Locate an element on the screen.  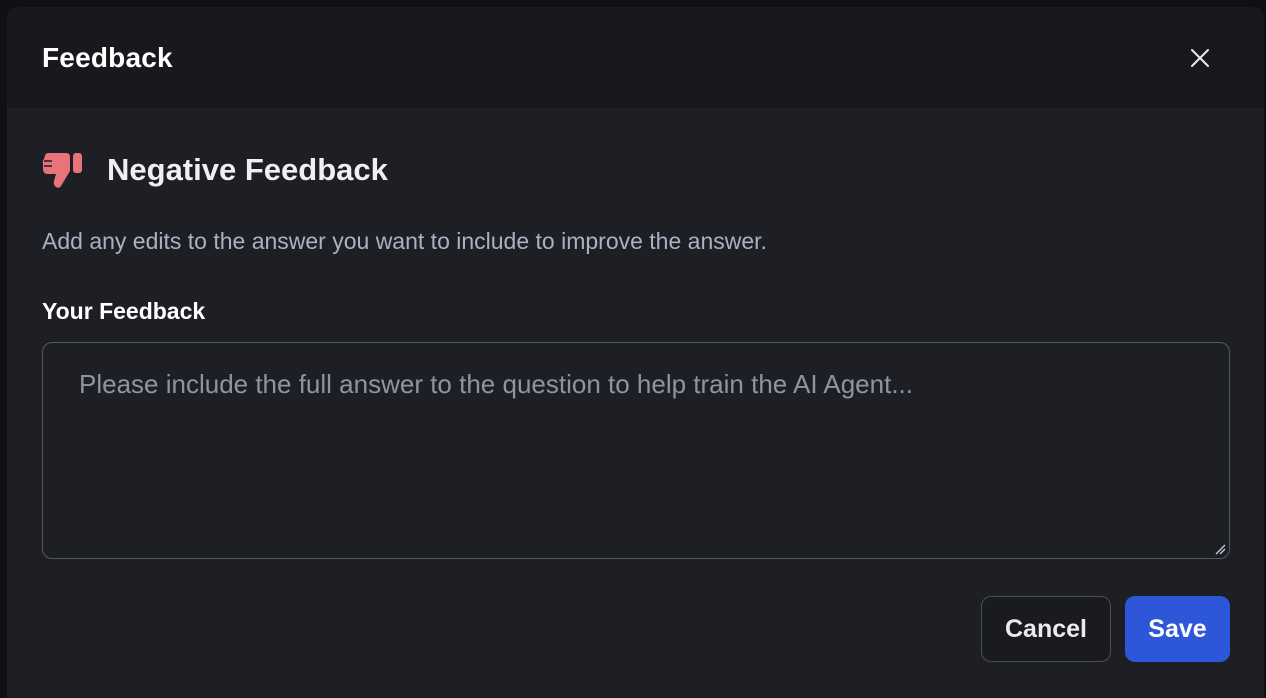
section-heading: Negative Feedback is located at coordinates (215, 170).